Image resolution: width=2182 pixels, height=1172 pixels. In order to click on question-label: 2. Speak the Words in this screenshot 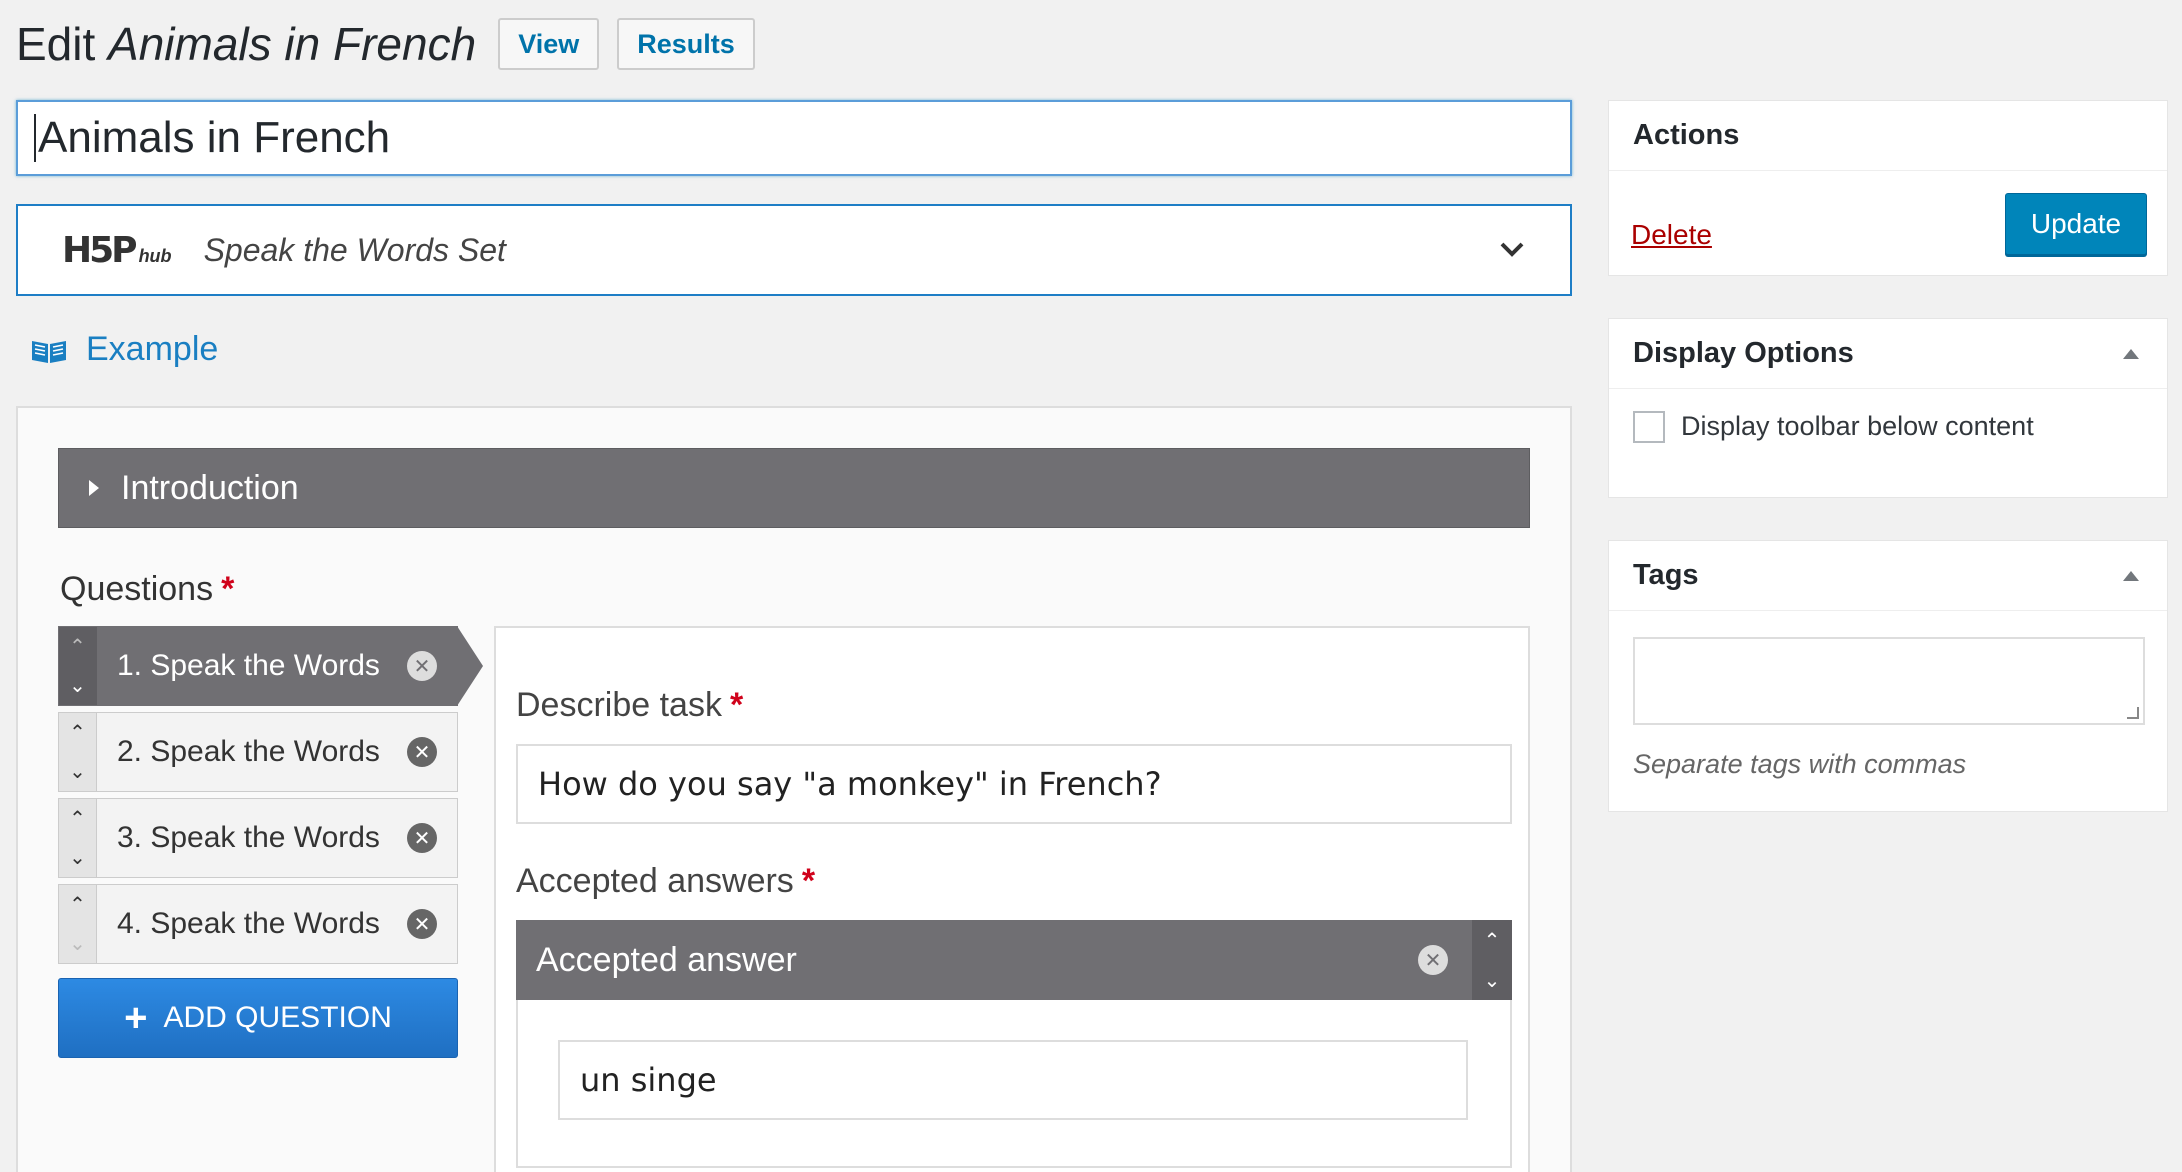, I will do `click(248, 751)`.